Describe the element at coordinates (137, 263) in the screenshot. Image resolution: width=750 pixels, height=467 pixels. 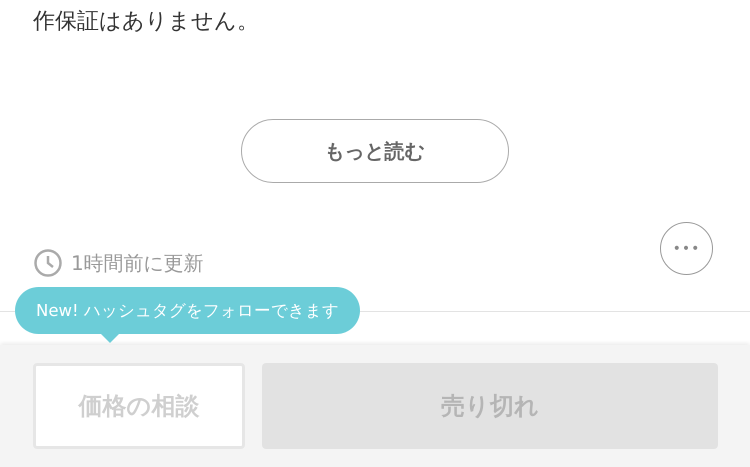
I see `updated-time: 1時間前に更新` at that location.